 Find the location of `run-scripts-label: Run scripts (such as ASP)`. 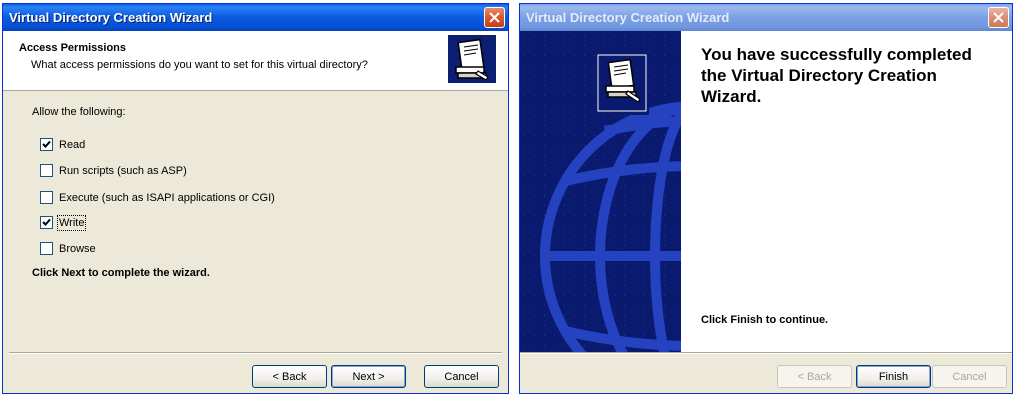

run-scripts-label: Run scripts (such as ASP) is located at coordinates (123, 170).